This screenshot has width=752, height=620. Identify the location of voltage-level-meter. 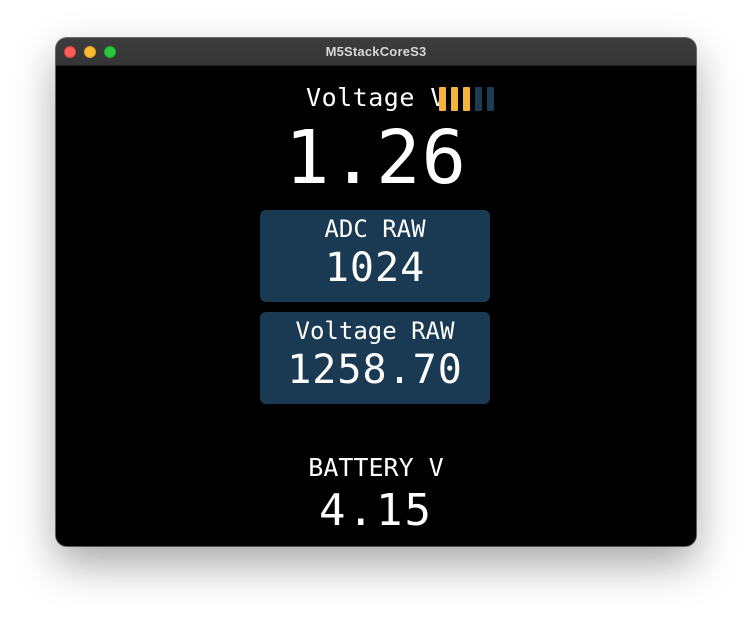
(469, 99).